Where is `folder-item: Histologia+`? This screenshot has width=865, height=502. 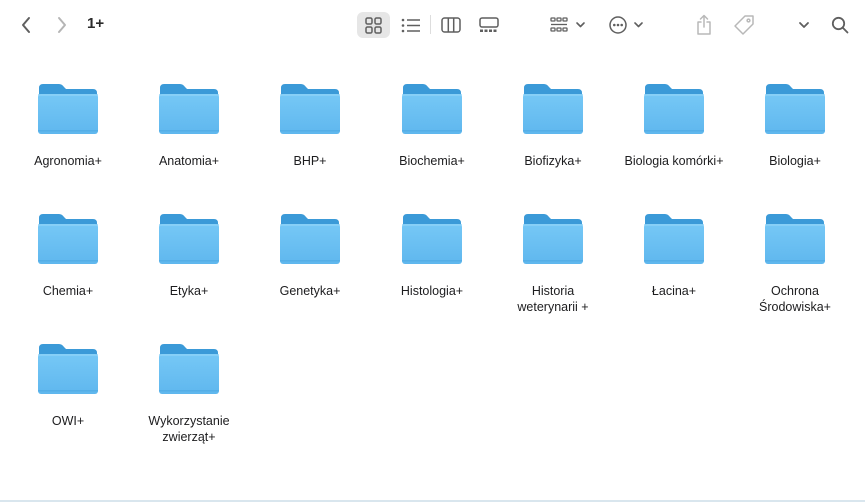
folder-item: Histologia+ is located at coordinates (432, 255).